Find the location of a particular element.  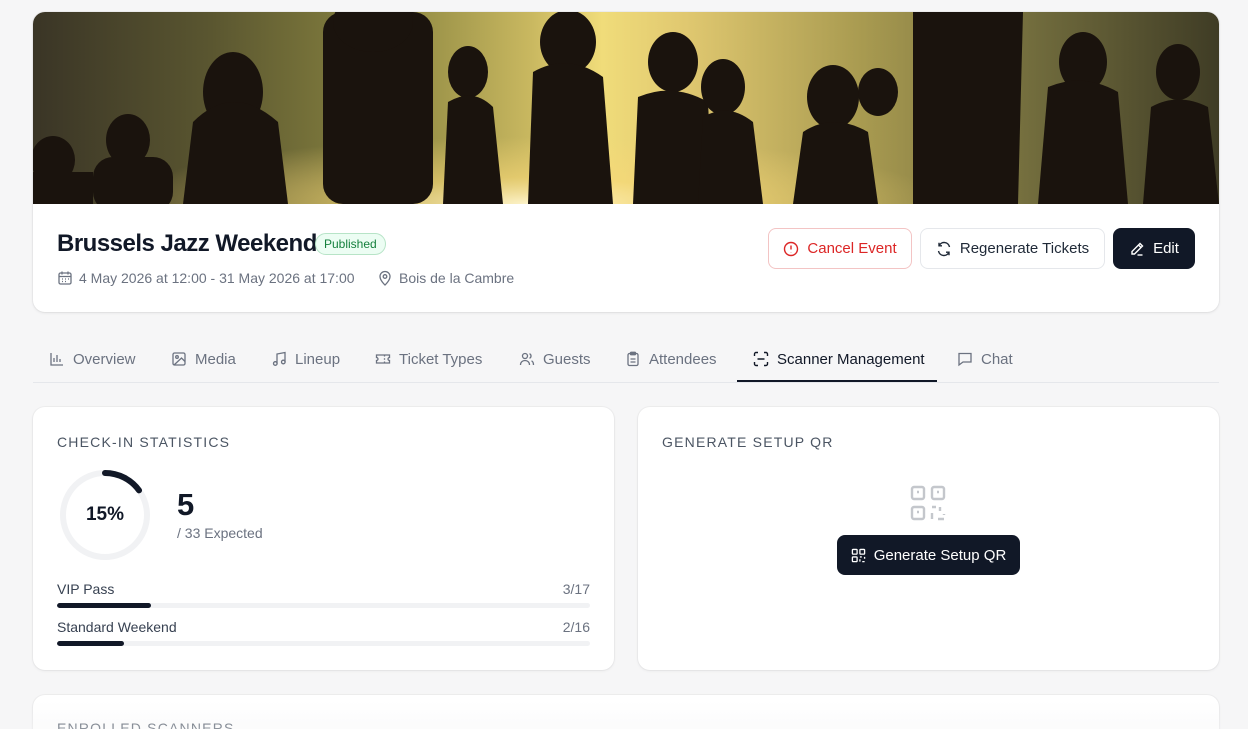

bar-chart-icon is located at coordinates (56, 359).